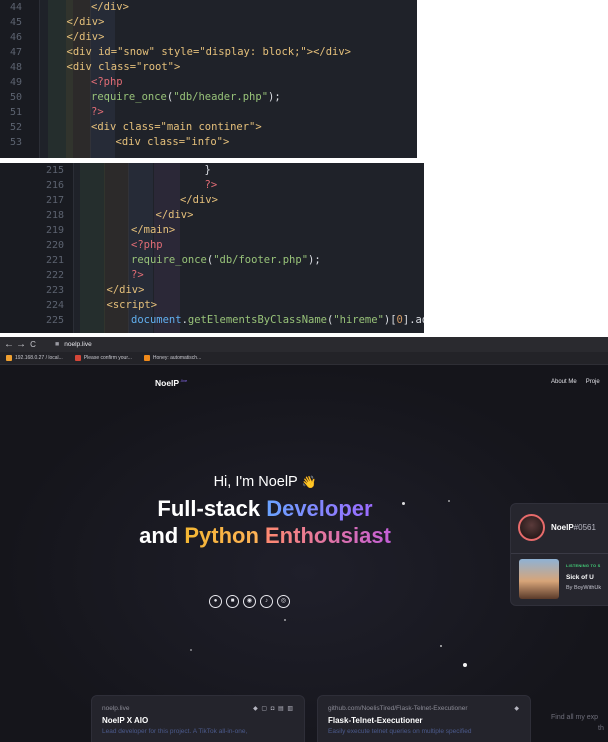 This screenshot has width=608, height=742. Describe the element at coordinates (273, 709) in the screenshot. I see `tech-stack-icons: ◆ ▢ ◘ ▤ ▥` at that location.